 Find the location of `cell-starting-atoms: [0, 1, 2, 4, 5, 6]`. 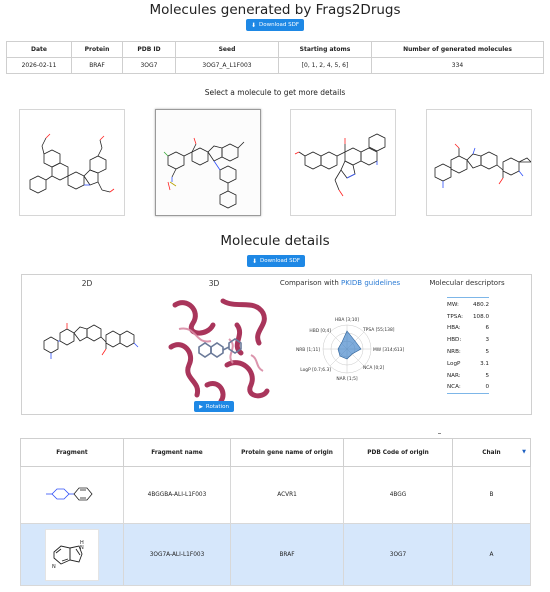

cell-starting-atoms: [0, 1, 2, 4, 5, 6] is located at coordinates (325, 65).